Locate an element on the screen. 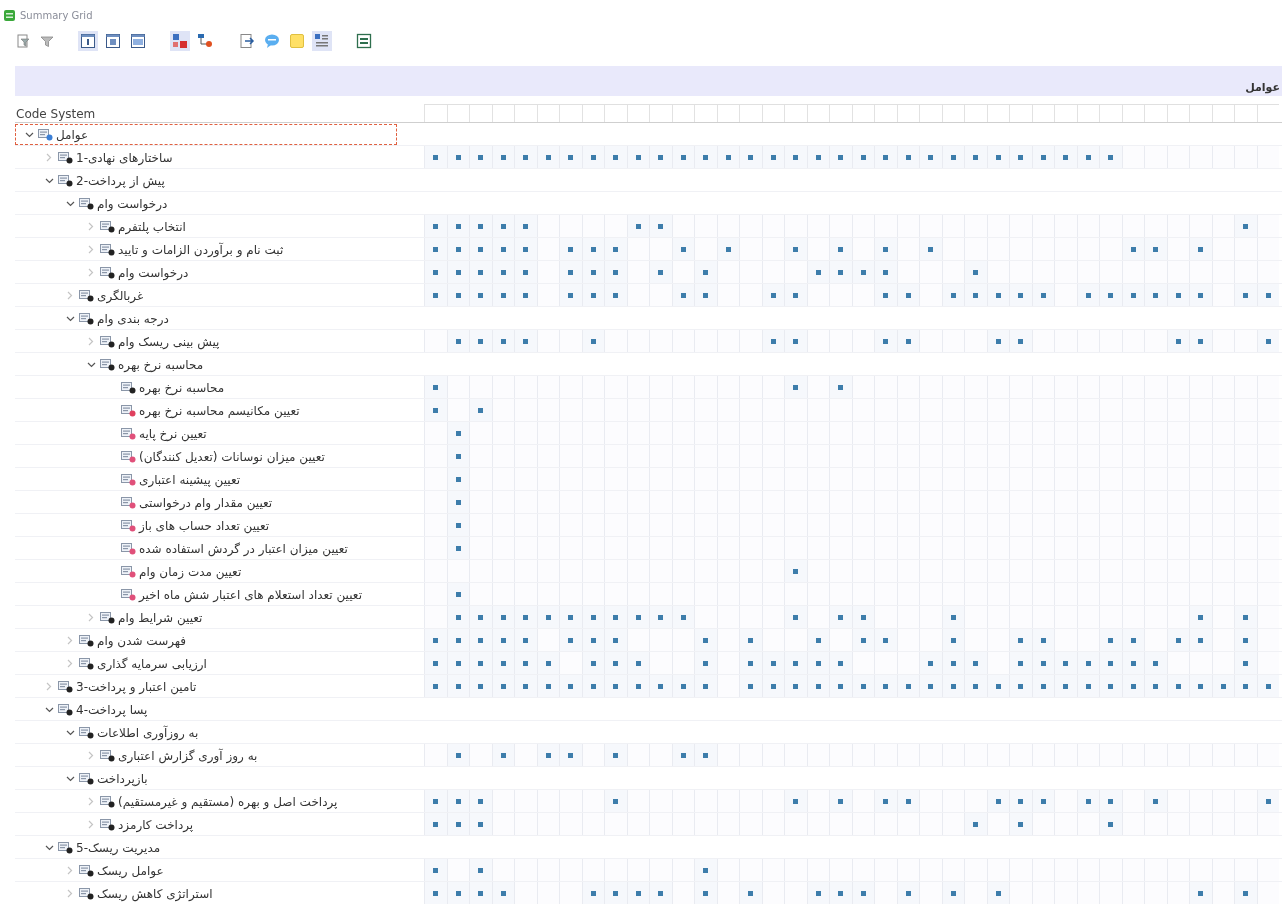 The width and height of the screenshot is (1282, 904). note-icon is located at coordinates (297, 41).